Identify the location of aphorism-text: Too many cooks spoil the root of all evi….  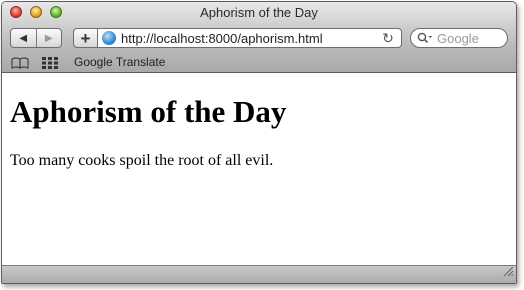
(142, 160).